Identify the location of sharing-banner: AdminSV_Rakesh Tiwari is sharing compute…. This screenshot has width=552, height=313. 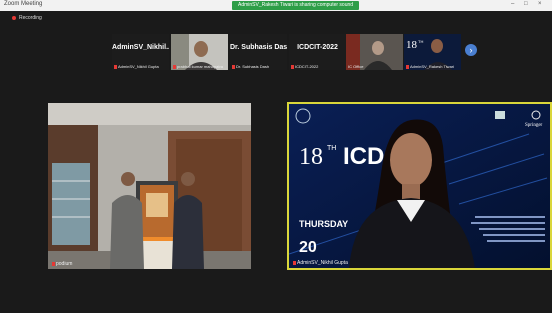
(296, 5).